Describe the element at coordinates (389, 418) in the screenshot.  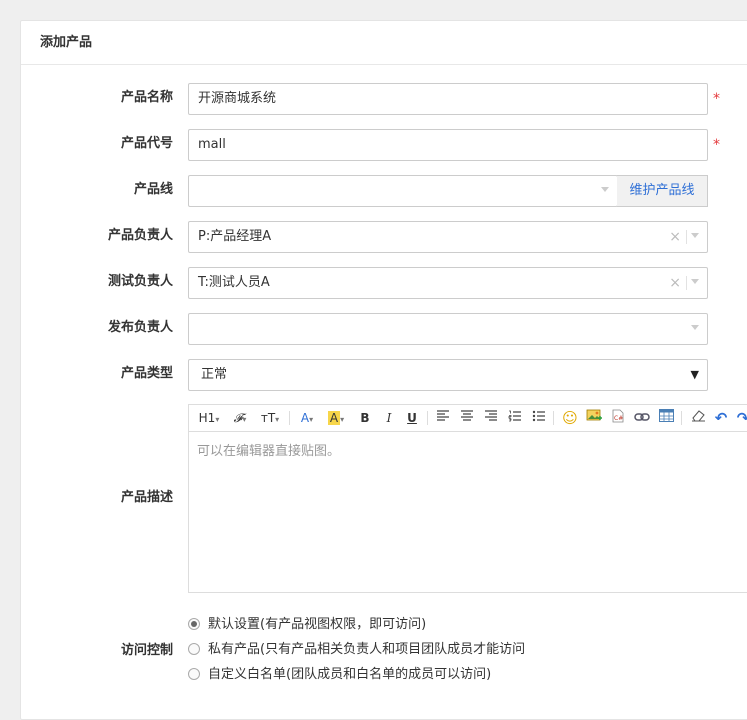
I see `italic-button: I` at that location.